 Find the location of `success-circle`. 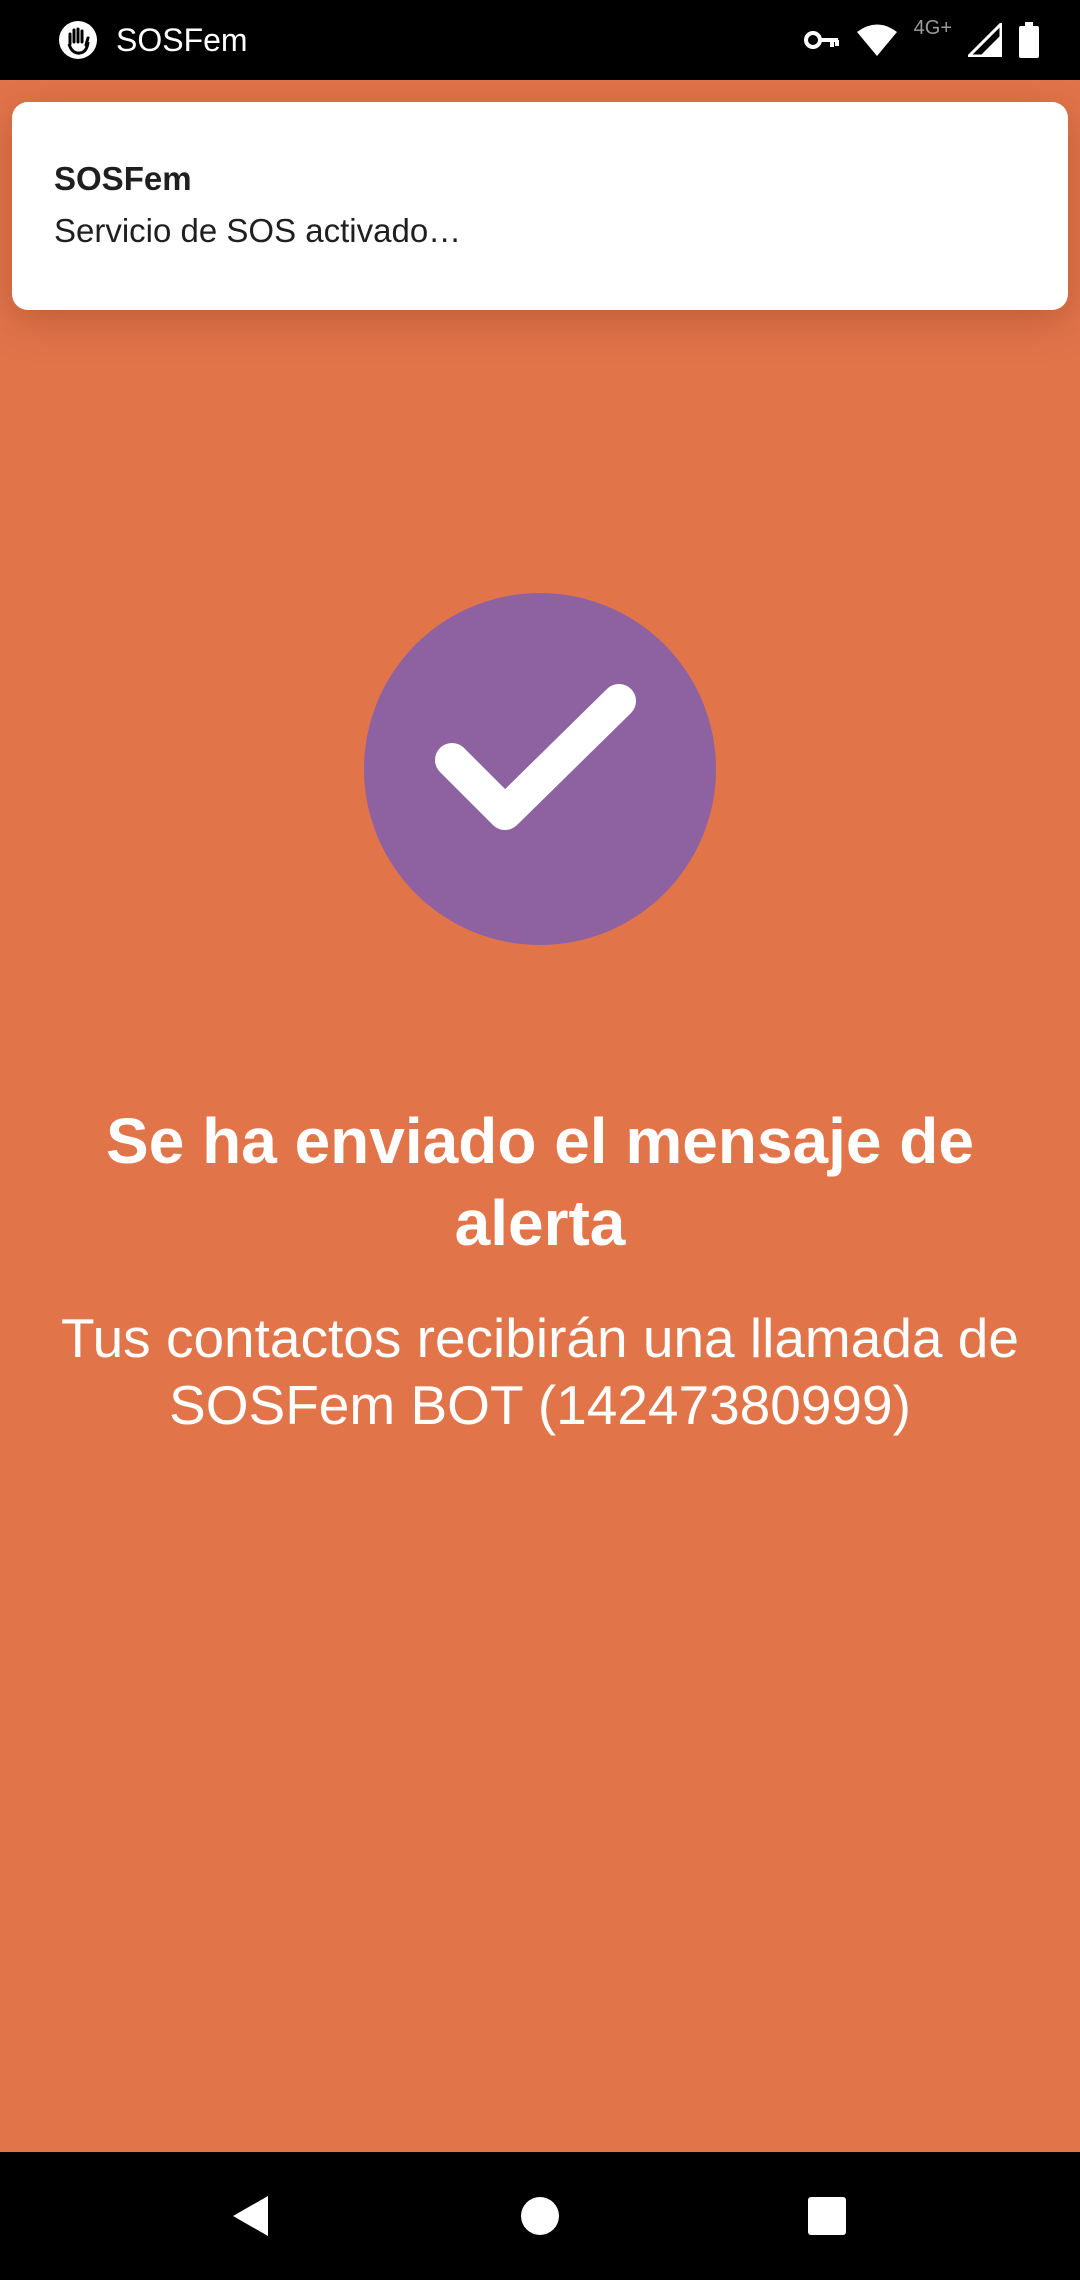

success-circle is located at coordinates (540, 769).